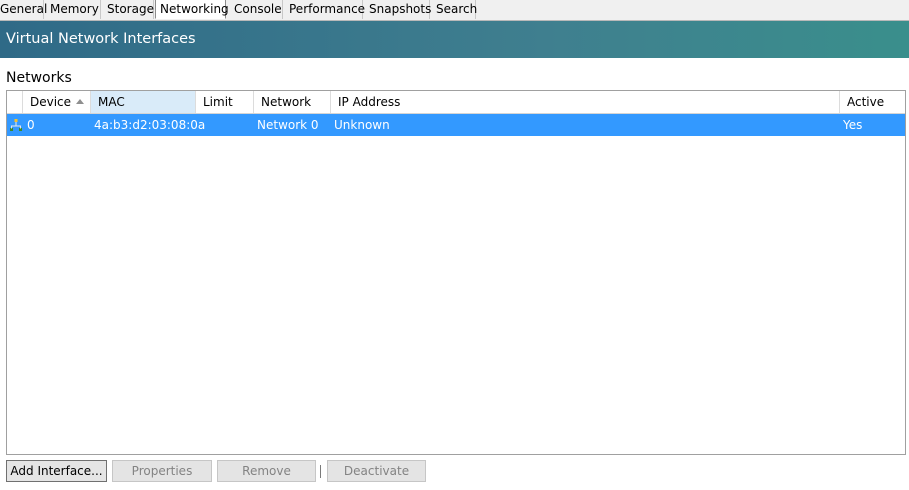  I want to click on page-header: Virtual Network Interfaces, so click(454, 39).